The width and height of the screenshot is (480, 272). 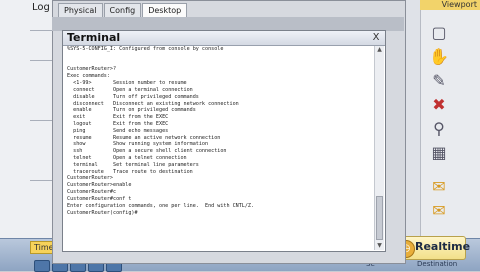 I want to click on delete-icon: ✖, so click(x=439, y=104).